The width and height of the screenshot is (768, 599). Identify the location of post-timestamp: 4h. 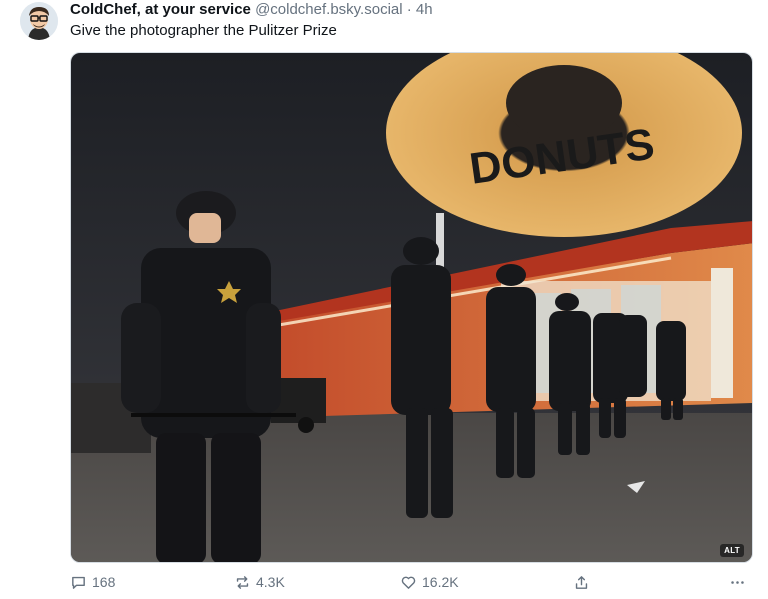
(424, 9).